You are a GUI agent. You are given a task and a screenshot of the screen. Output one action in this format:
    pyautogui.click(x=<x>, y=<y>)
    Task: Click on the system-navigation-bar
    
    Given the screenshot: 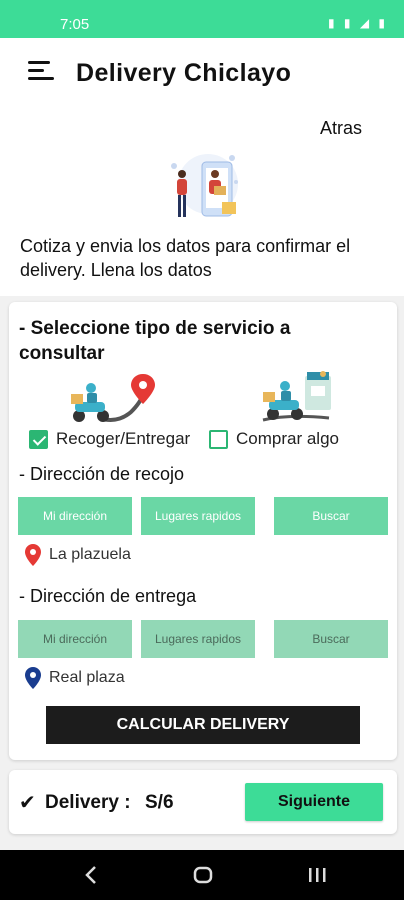 What is the action you would take?
    pyautogui.click(x=202, y=875)
    